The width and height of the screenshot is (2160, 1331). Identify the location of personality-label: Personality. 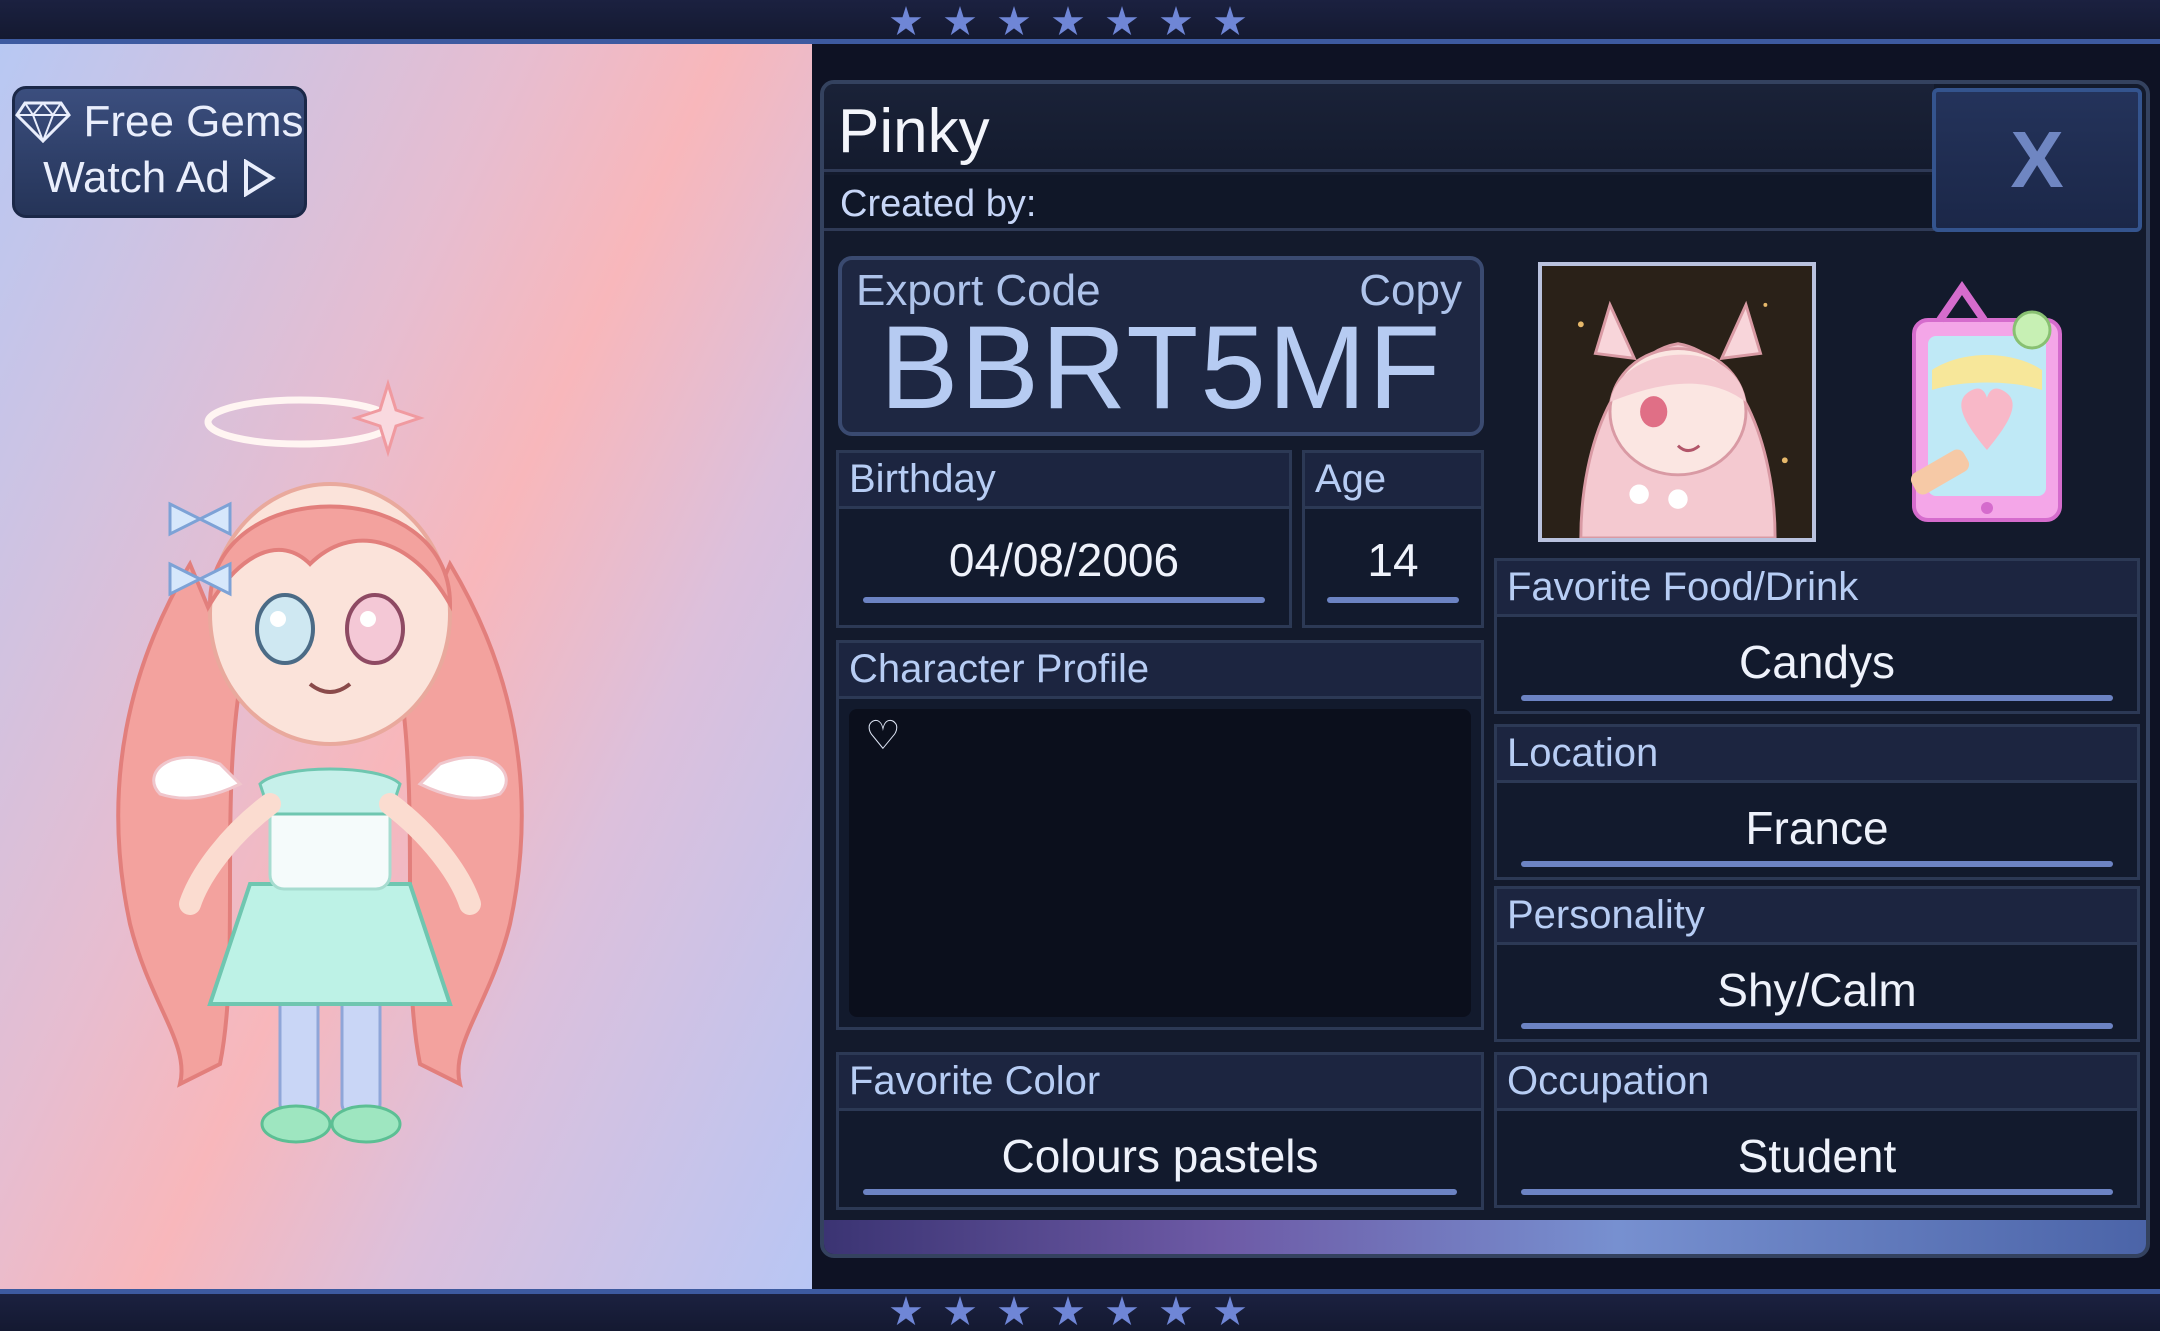
(1817, 917).